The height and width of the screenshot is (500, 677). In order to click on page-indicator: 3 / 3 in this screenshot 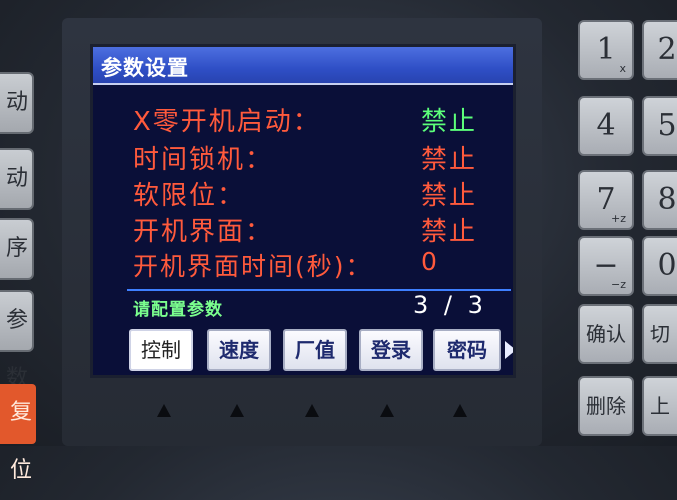, I will do `click(450, 305)`.